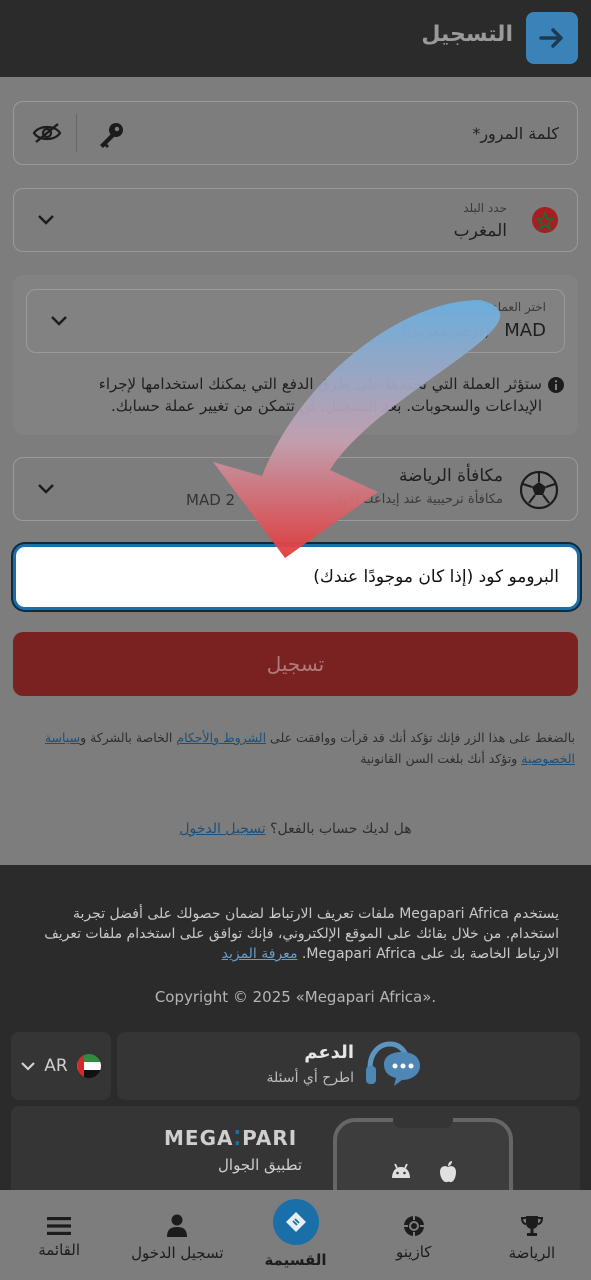 This screenshot has height=1280, width=591. What do you see at coordinates (545, 220) in the screenshot?
I see `morocco-flag-icon` at bounding box center [545, 220].